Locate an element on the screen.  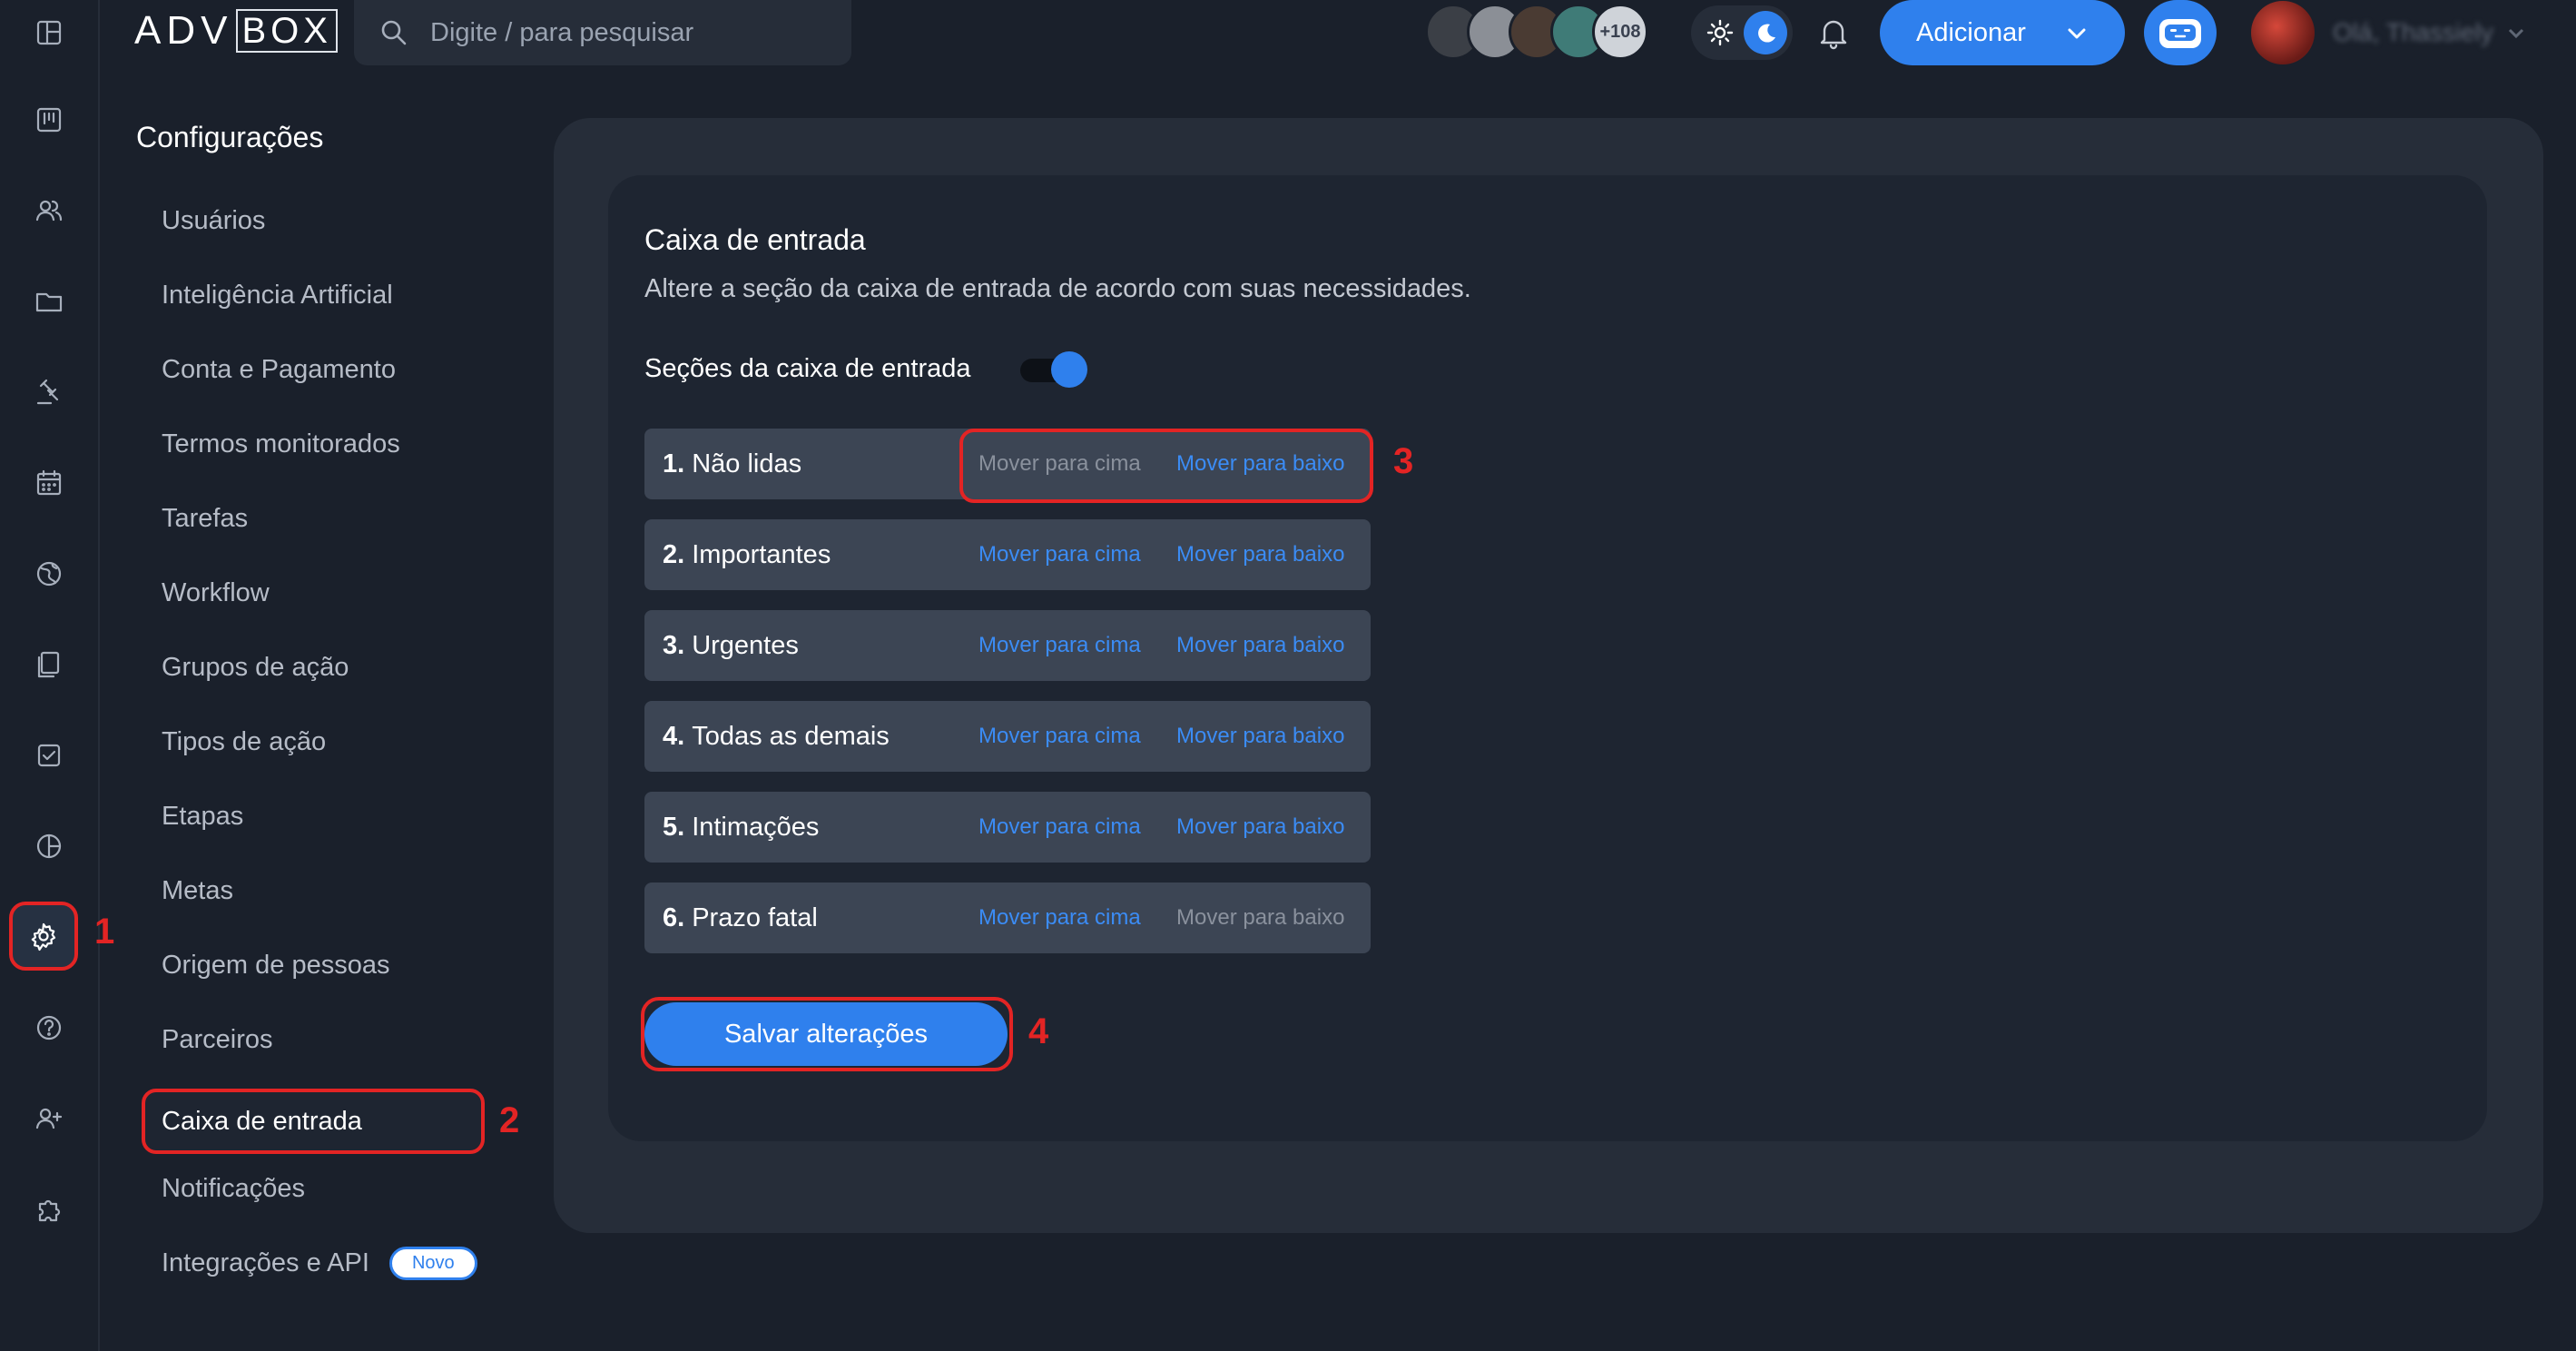
icon-rail is located at coordinates (50, 675).